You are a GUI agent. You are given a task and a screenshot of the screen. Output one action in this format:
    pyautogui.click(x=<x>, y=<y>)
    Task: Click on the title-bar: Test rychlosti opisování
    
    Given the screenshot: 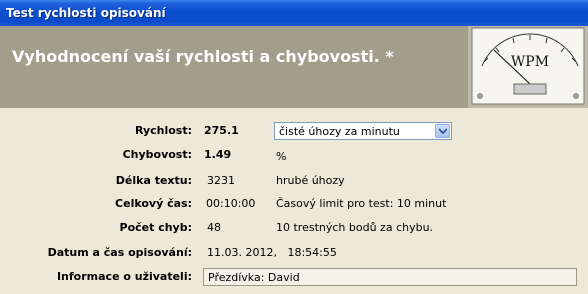 What is the action you would take?
    pyautogui.click(x=294, y=13)
    